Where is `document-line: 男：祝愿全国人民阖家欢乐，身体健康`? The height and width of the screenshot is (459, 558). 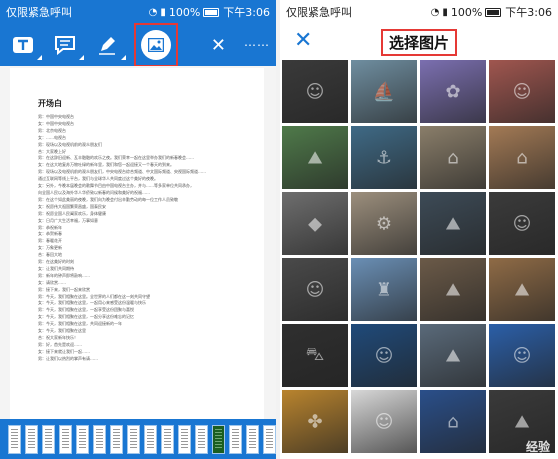
document-line: 男：祝愿全国人民阖家欢乐，身体健康 is located at coordinates (72, 213).